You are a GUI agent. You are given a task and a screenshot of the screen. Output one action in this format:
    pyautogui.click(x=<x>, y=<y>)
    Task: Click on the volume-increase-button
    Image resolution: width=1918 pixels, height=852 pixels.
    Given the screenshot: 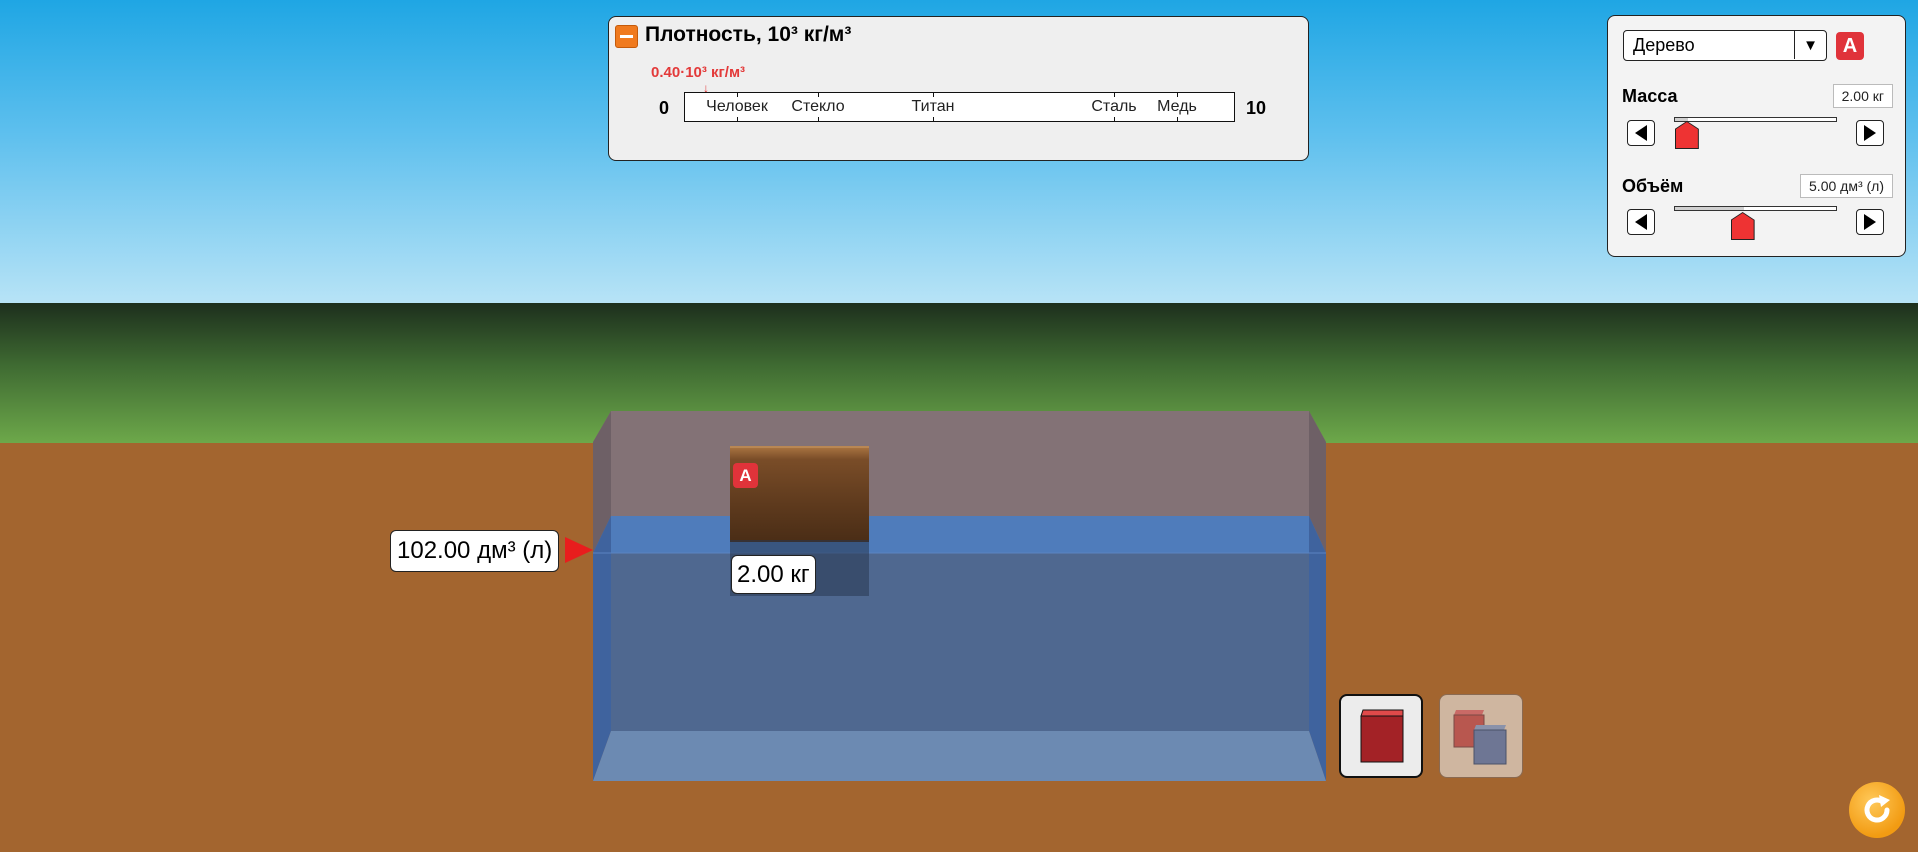 What is the action you would take?
    pyautogui.click(x=1870, y=222)
    